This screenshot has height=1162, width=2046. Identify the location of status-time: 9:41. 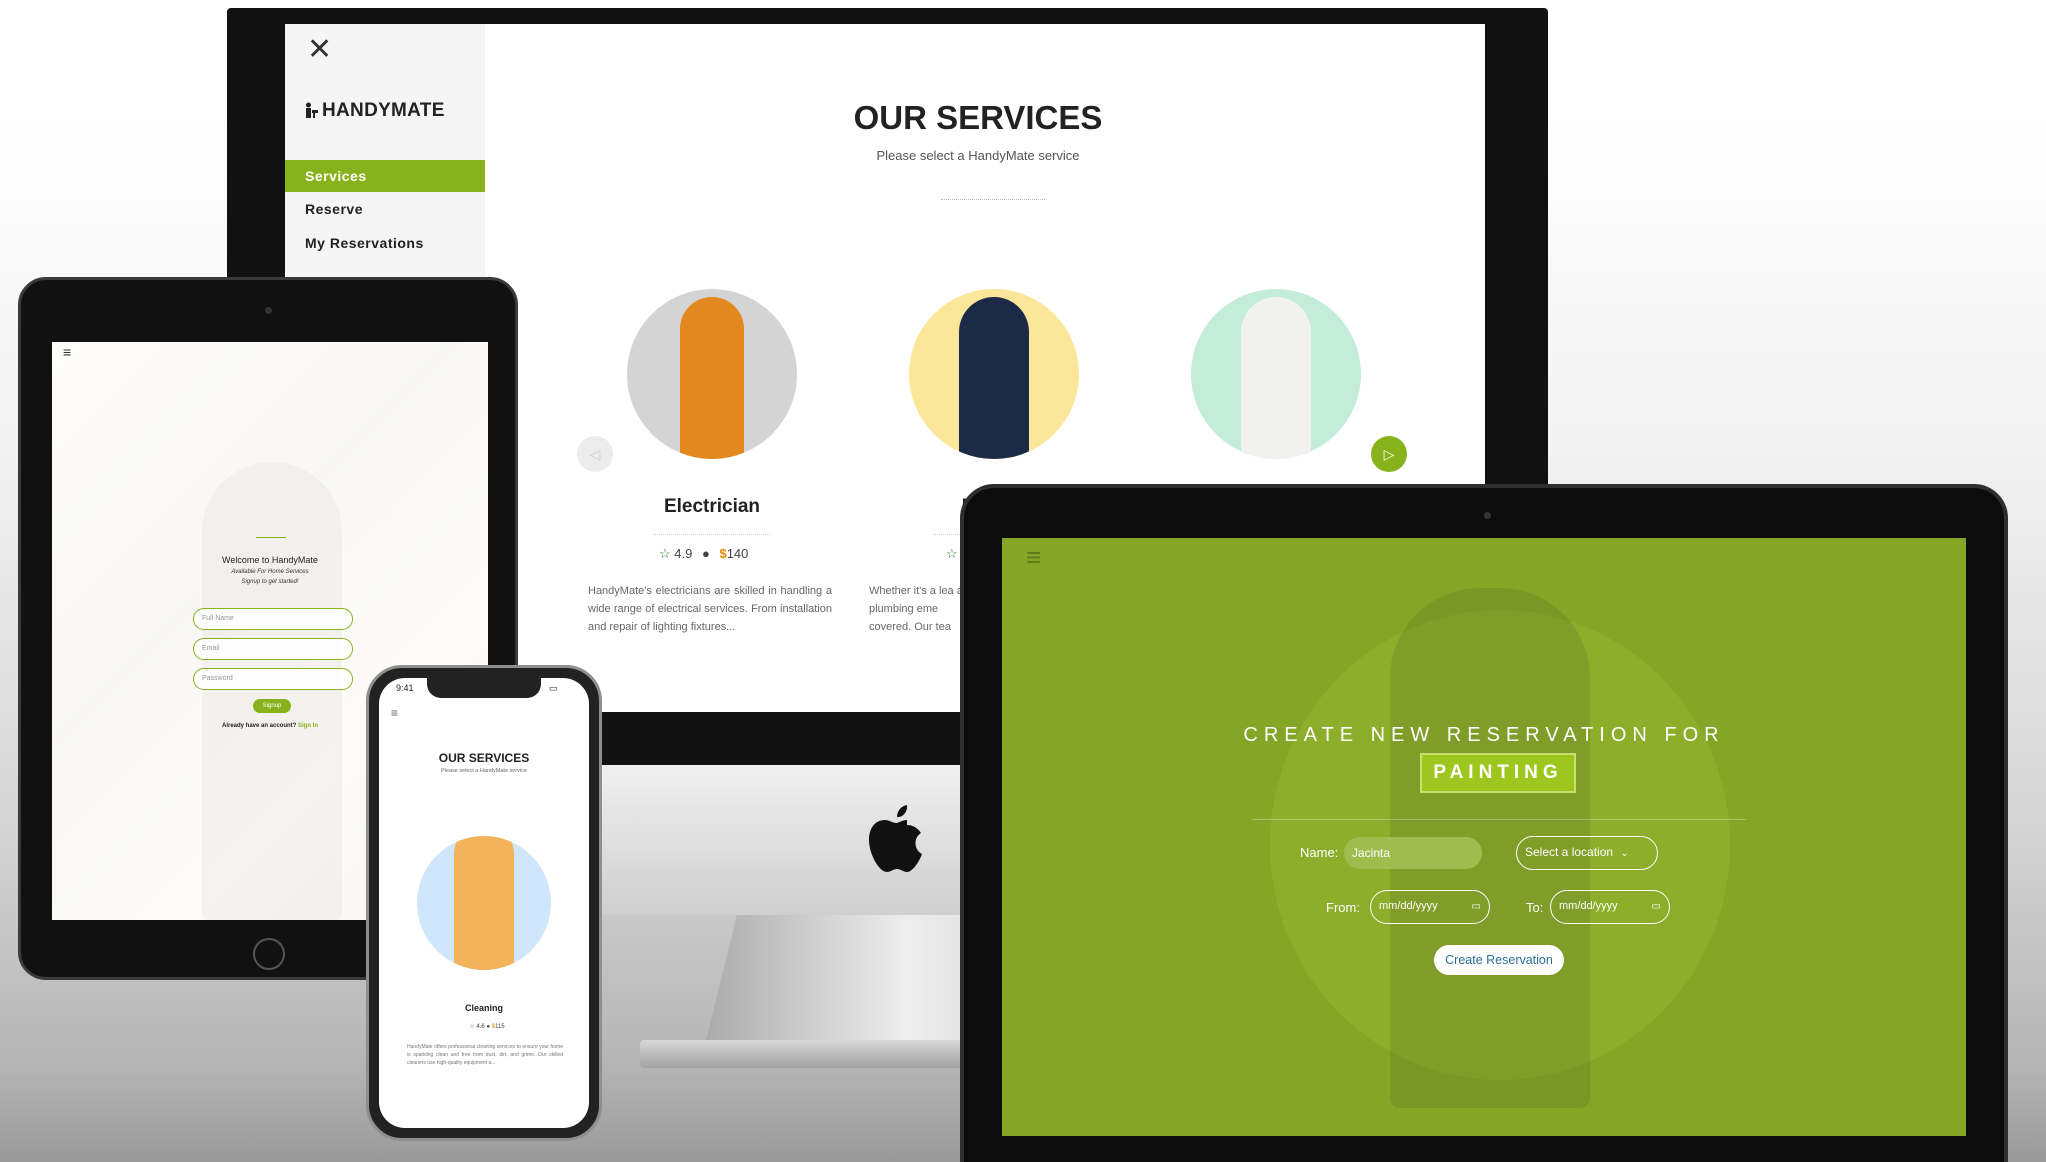
(405, 688).